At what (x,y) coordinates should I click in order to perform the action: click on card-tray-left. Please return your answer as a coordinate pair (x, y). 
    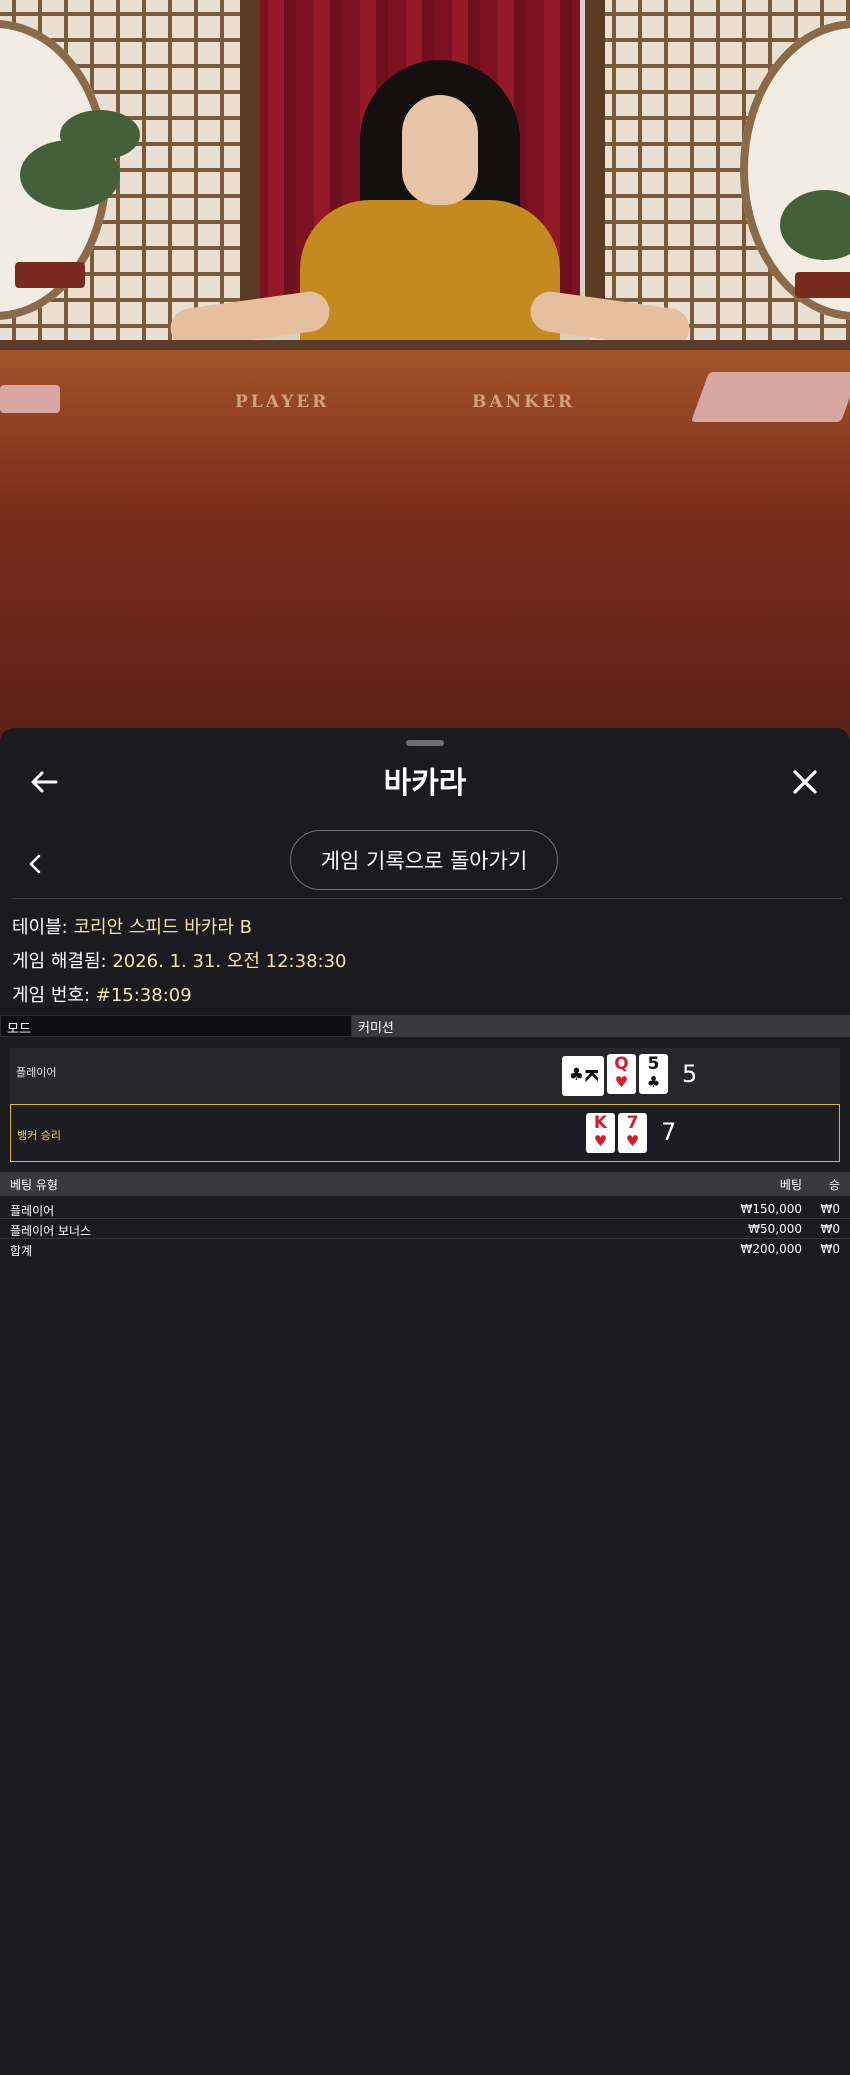
    Looking at the image, I should click on (30, 399).